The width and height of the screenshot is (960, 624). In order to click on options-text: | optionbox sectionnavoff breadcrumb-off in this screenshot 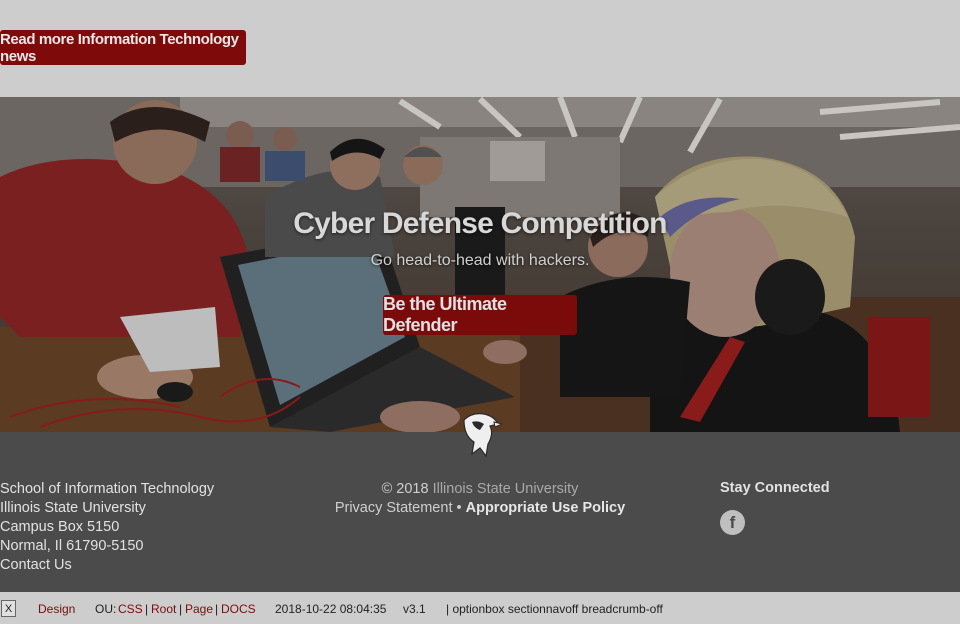, I will do `click(554, 609)`.